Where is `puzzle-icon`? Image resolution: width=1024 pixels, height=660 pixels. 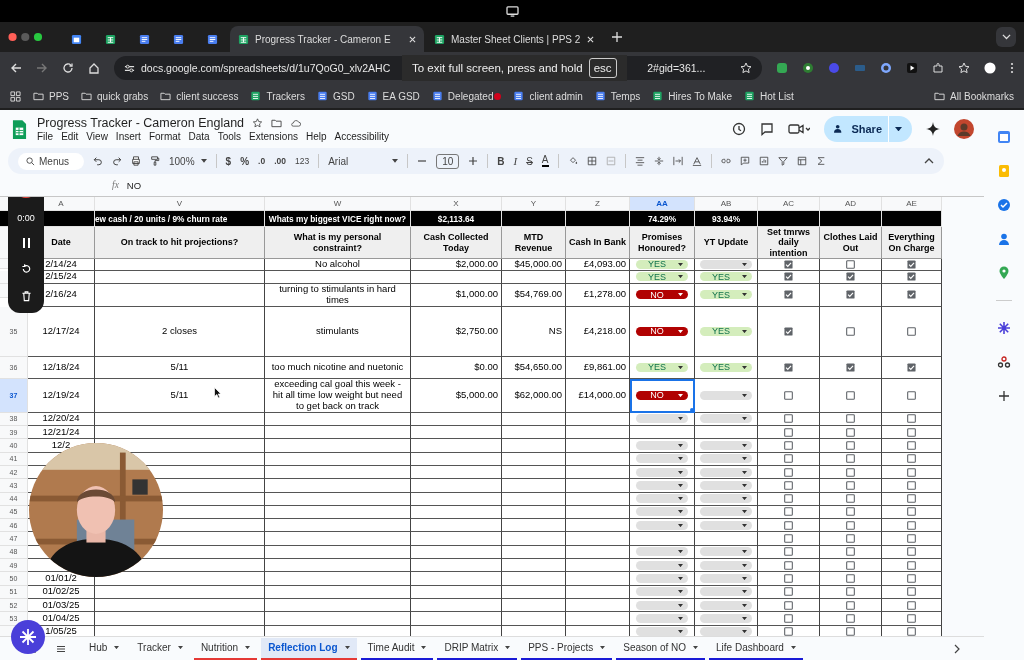
puzzle-icon is located at coordinates (938, 68).